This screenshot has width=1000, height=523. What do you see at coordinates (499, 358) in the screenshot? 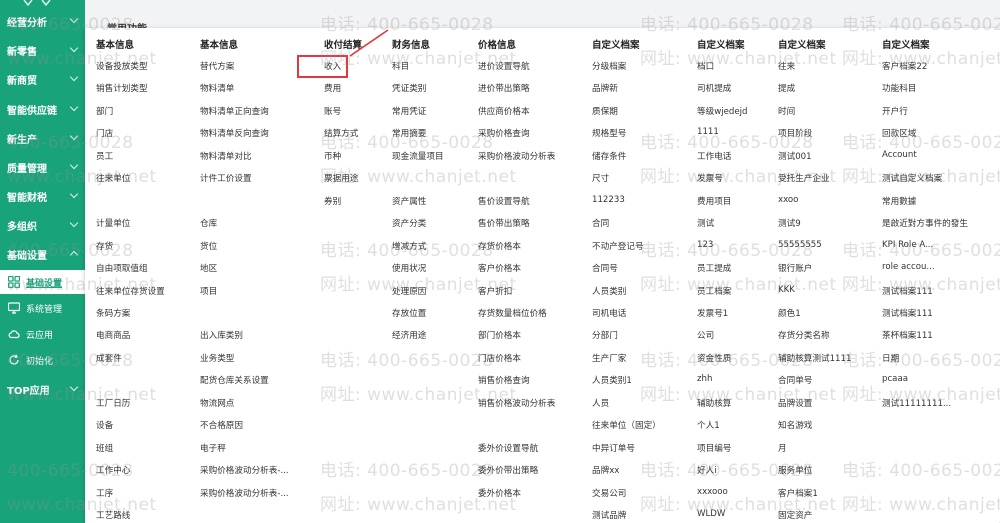
I see `menu-link: 门店价格本` at bounding box center [499, 358].